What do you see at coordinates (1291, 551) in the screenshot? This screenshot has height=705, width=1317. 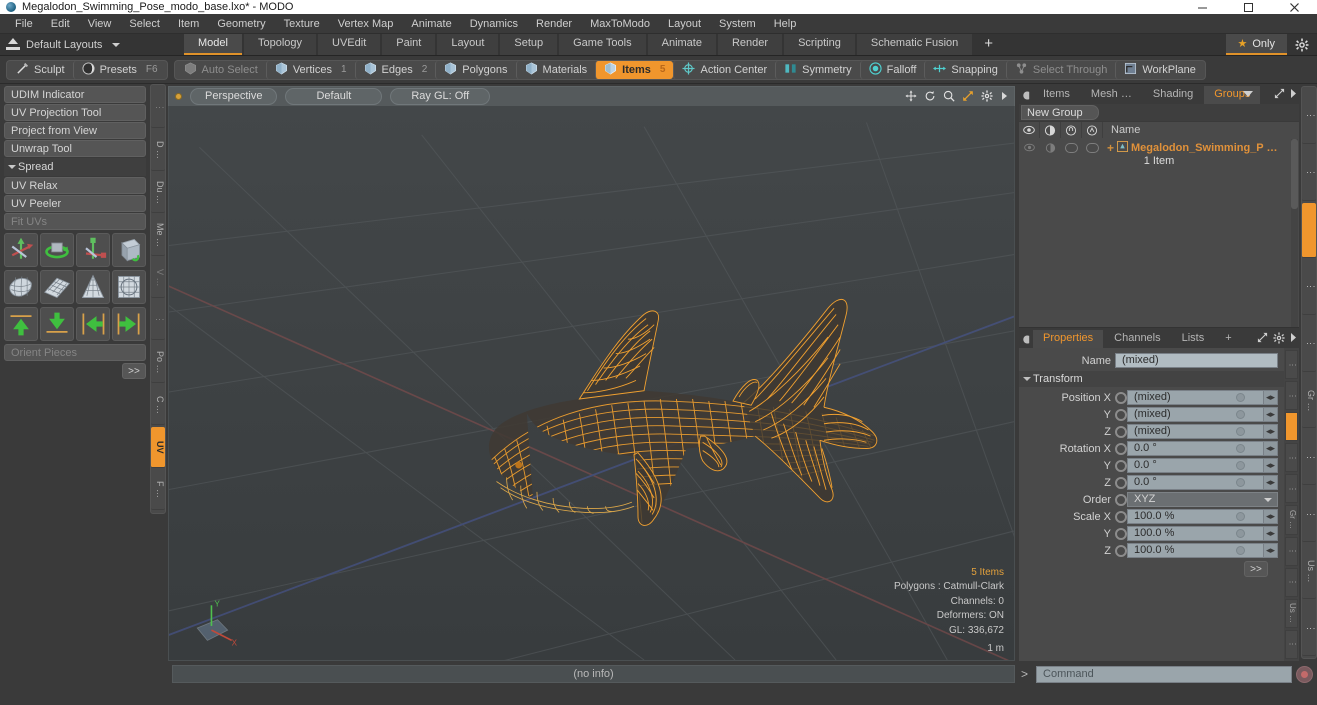 I see `properties-side-tab-6: ⋮` at bounding box center [1291, 551].